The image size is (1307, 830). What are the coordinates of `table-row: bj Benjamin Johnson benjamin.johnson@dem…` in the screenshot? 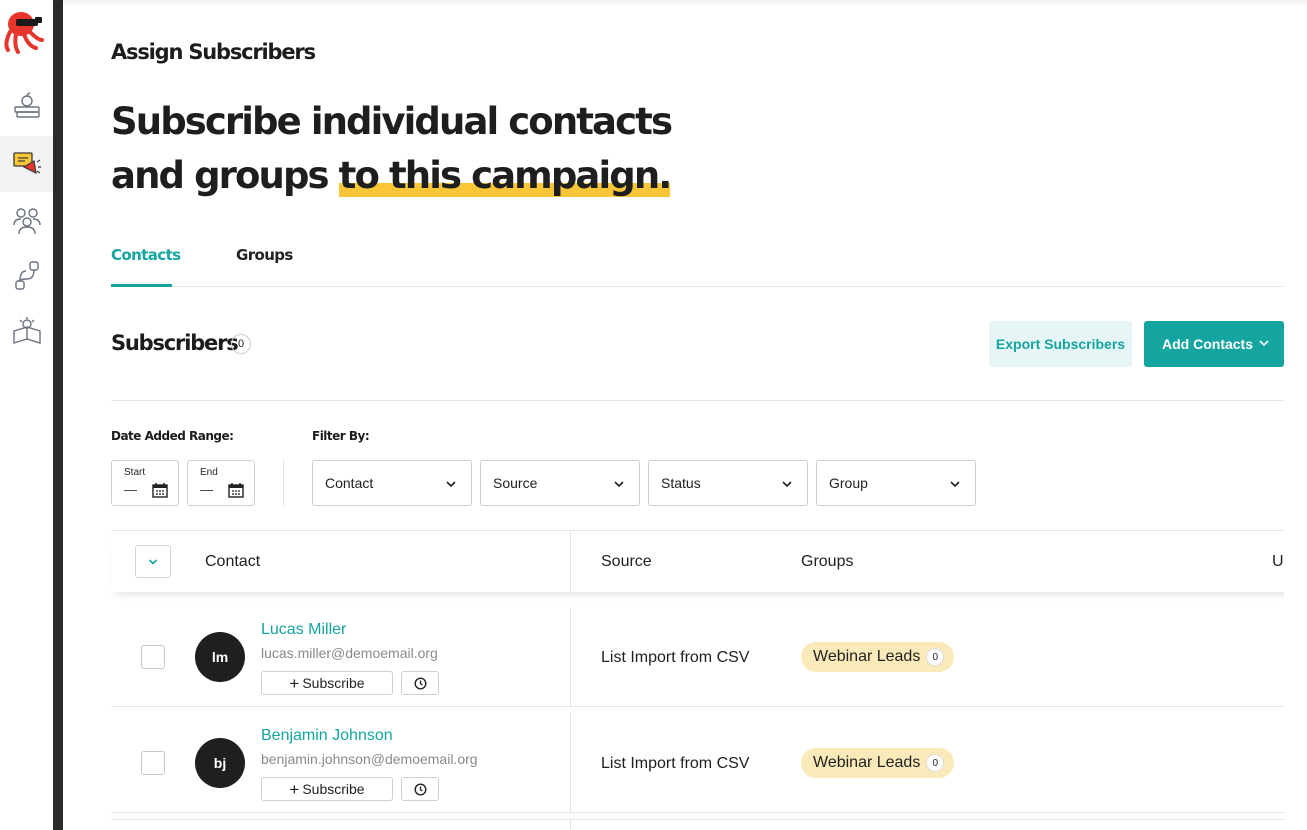 It's located at (697, 763).